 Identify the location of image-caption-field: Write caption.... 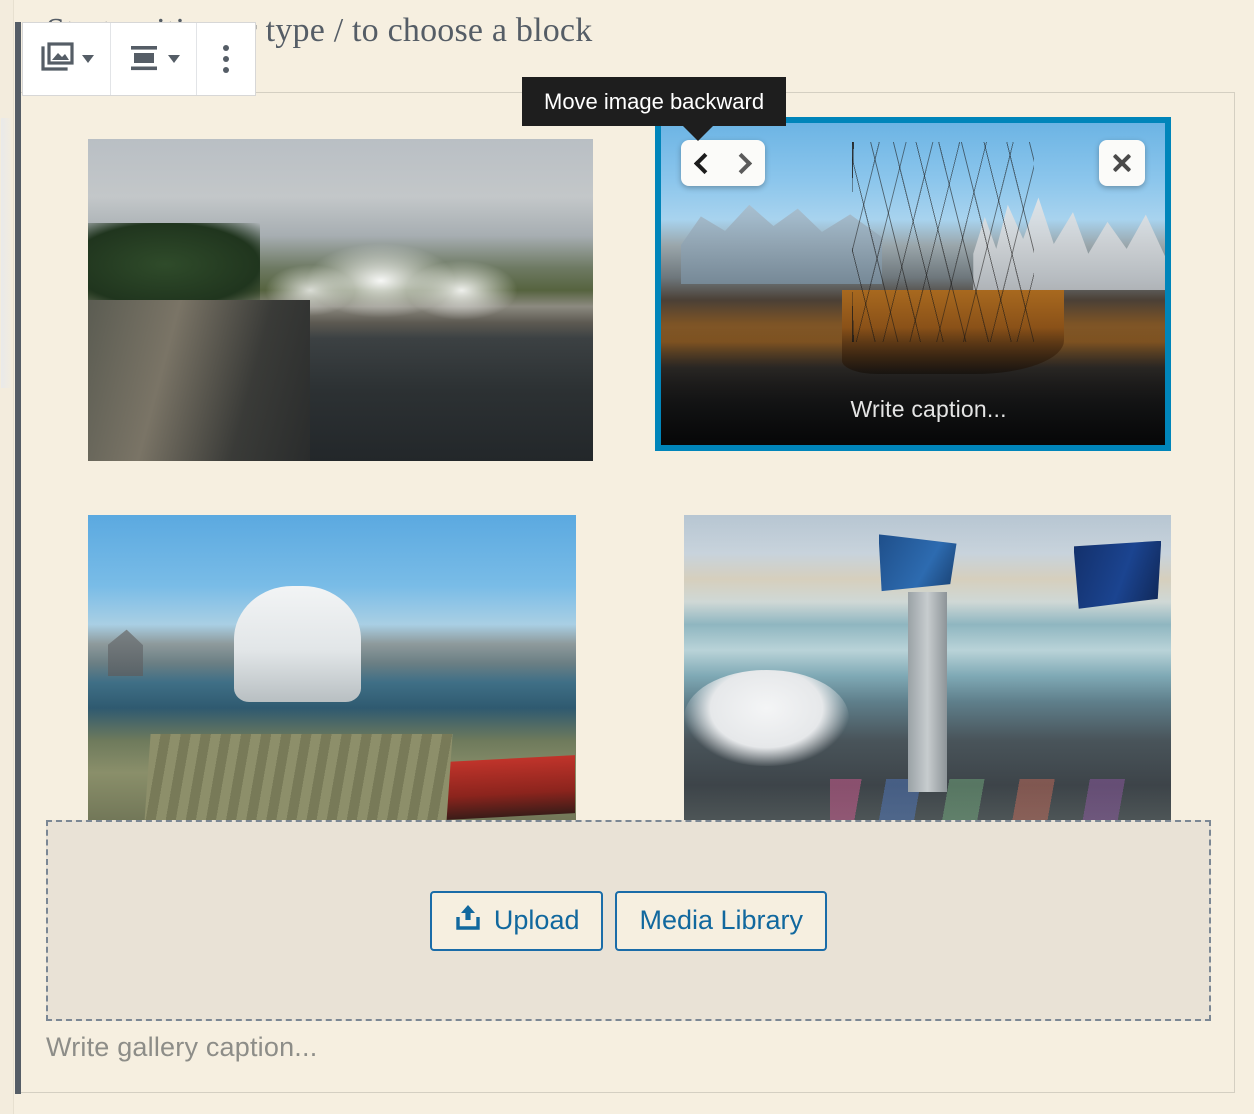
(912, 386).